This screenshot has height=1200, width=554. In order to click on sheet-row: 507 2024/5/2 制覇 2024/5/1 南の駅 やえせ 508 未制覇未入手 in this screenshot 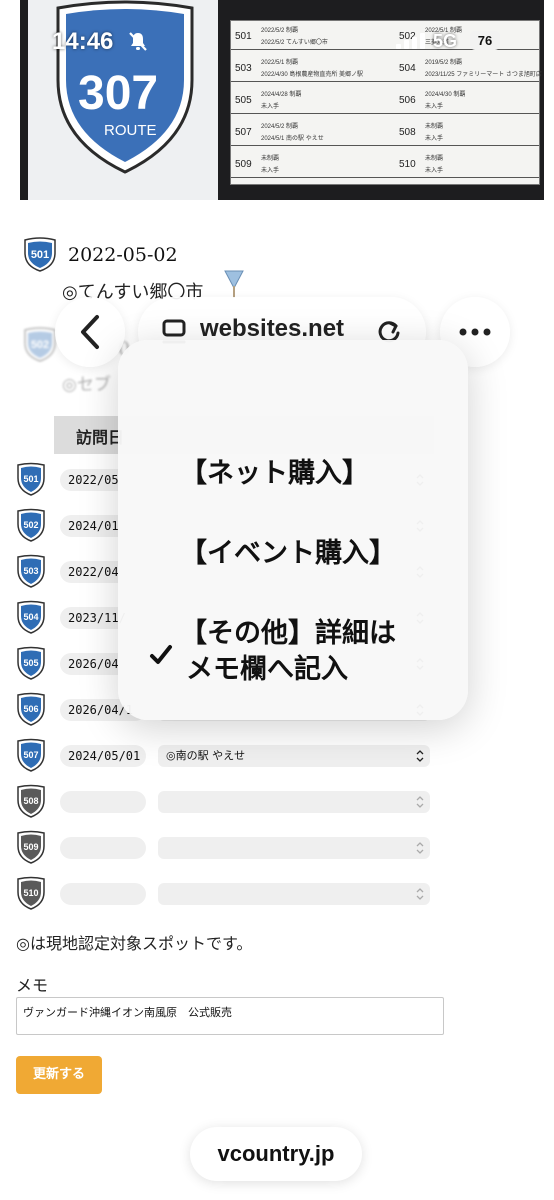, I will do `click(385, 132)`.